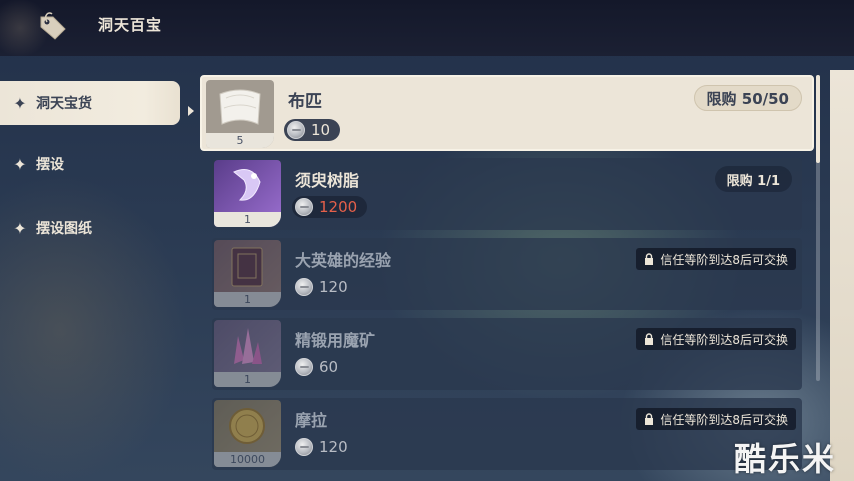 Image resolution: width=854 pixels, height=481 pixels. I want to click on scrollbar-thumb, so click(818, 119).